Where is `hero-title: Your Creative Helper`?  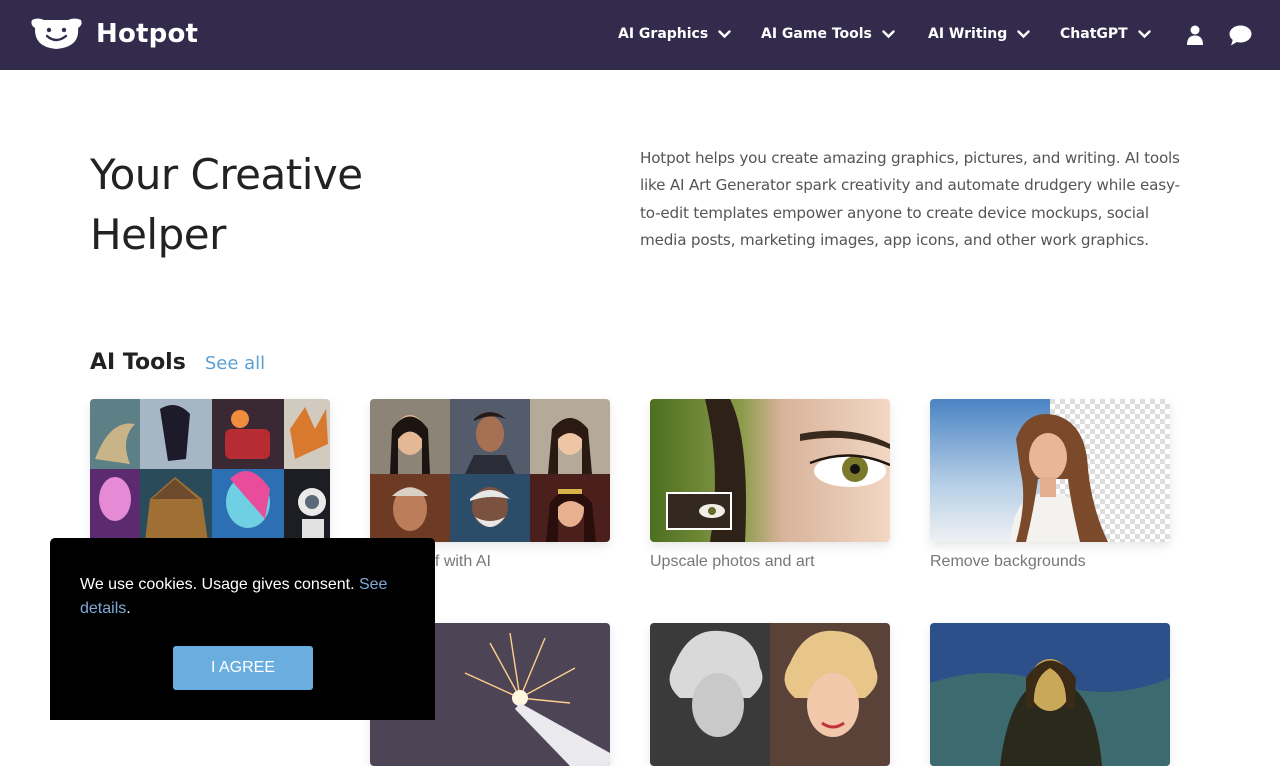 hero-title: Your Creative Helper is located at coordinates (226, 204).